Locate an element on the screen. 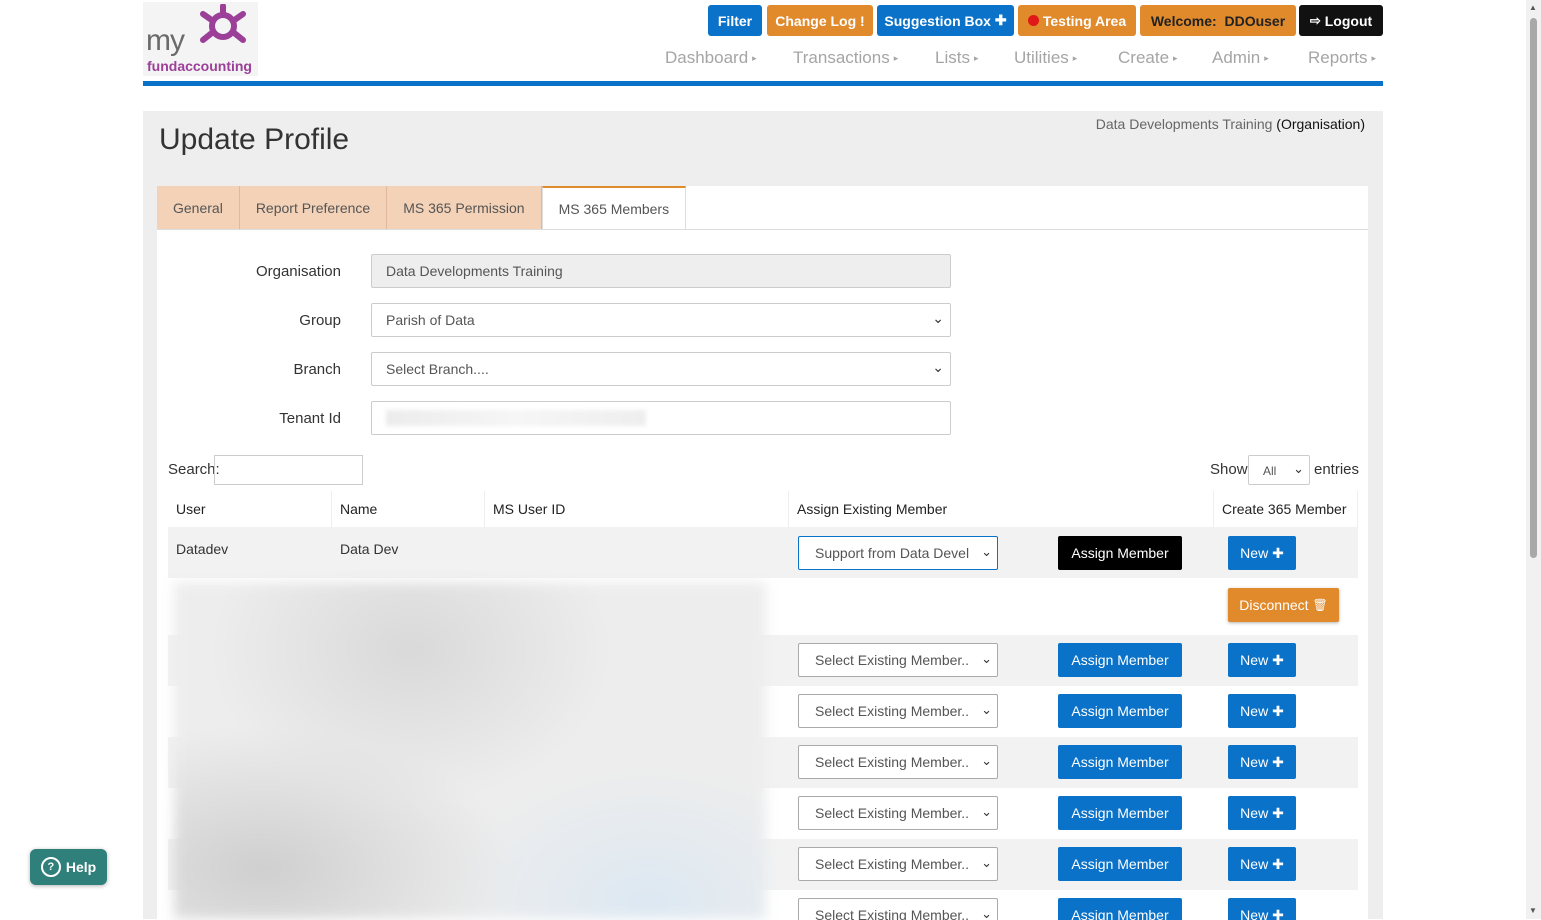 Image resolution: width=1541 pixels, height=920 pixels. existing-member-select: Support from Data Devel ⌄ is located at coordinates (898, 553).